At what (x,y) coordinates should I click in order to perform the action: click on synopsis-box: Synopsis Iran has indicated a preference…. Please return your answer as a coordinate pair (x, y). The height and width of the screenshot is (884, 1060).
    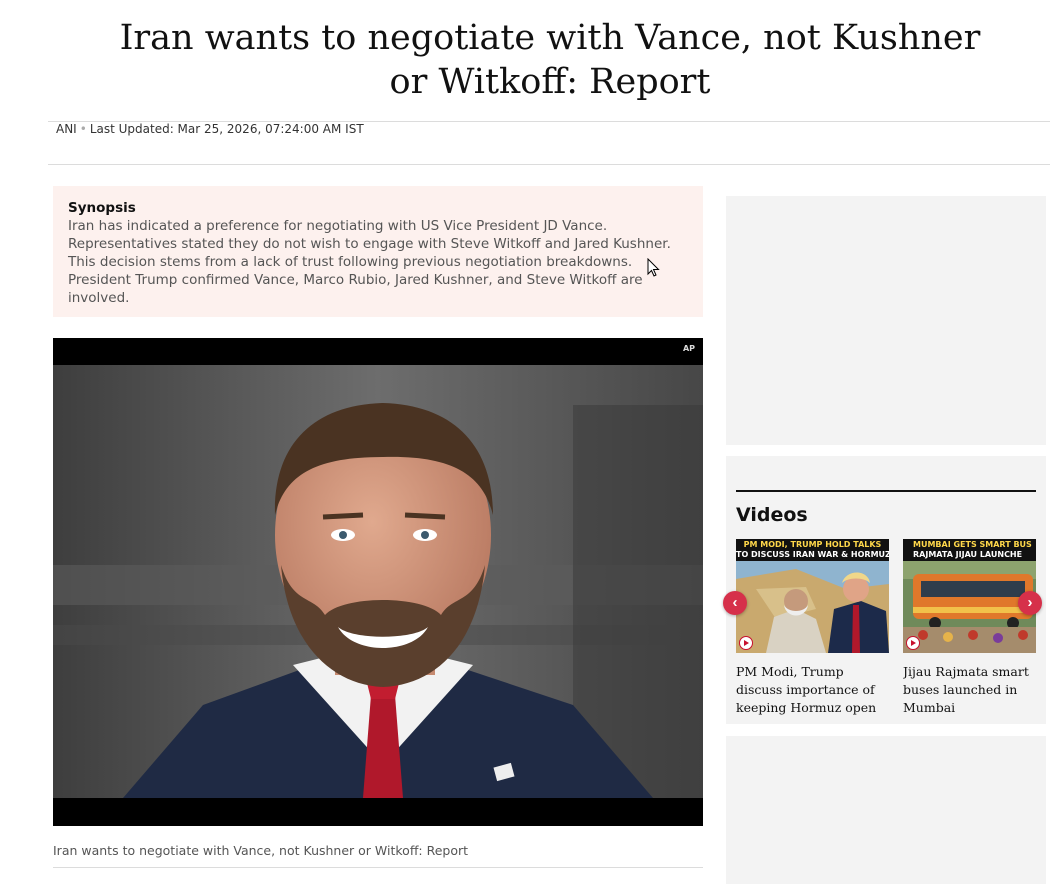
    Looking at the image, I should click on (378, 251).